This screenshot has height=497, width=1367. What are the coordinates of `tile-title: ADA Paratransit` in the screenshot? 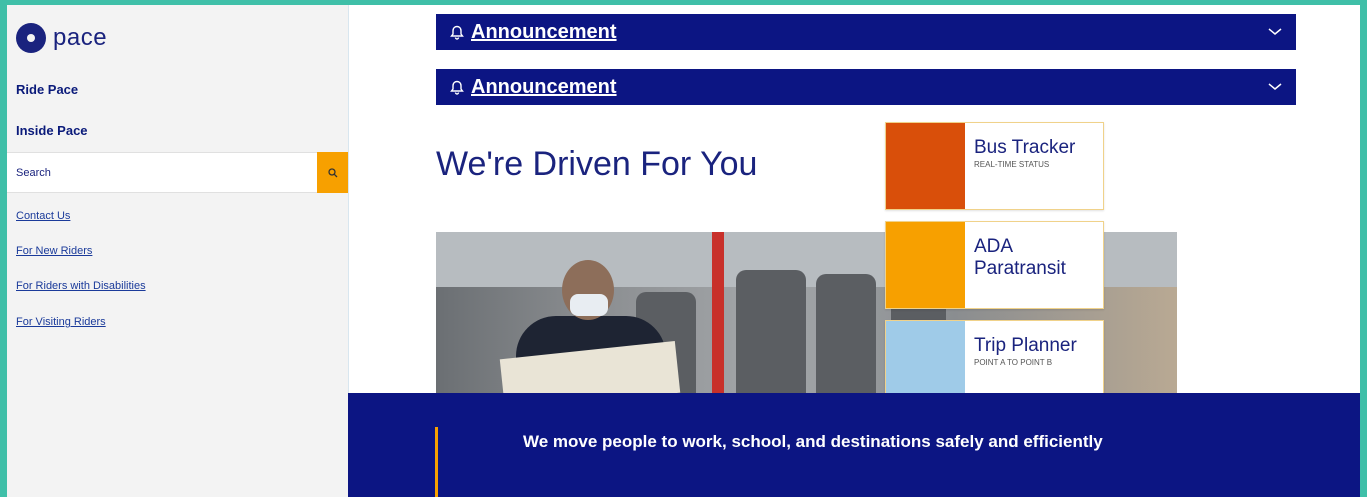 It's located at (1020, 257).